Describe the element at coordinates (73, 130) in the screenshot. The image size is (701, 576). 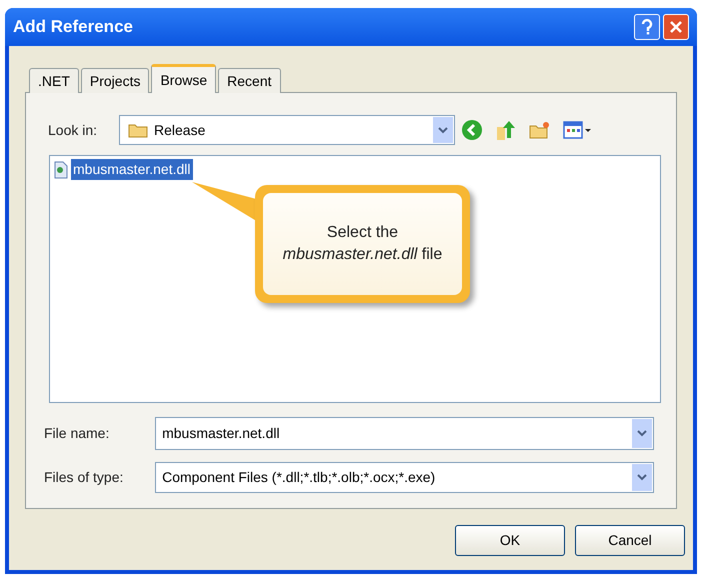
I see `look-in-label: Look in:` at that location.